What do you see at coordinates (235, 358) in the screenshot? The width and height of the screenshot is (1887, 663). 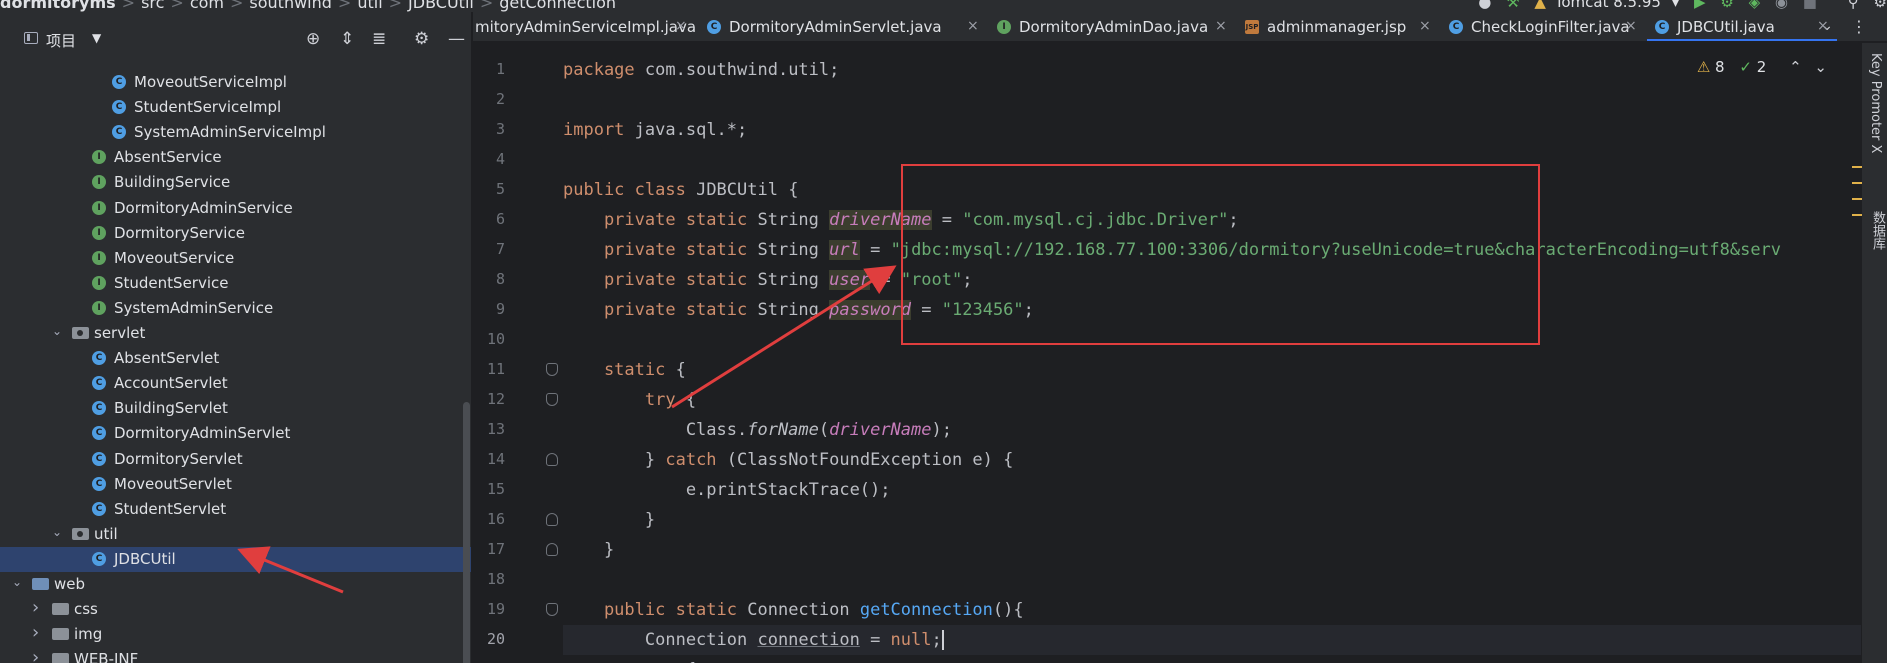 I see `tree-item: C AbsentServlet` at bounding box center [235, 358].